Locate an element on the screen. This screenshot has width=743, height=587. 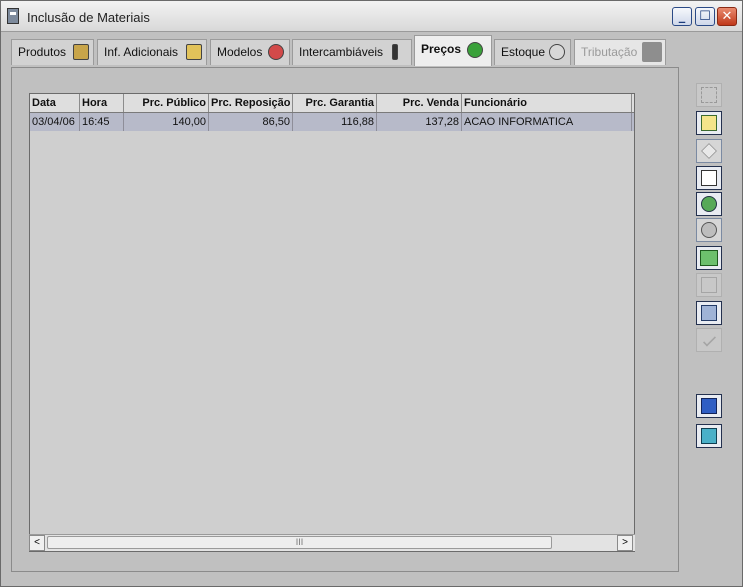
title-bar: Inclusão de Materiais _ ☐ ✕ is located at coordinates (371, 16).